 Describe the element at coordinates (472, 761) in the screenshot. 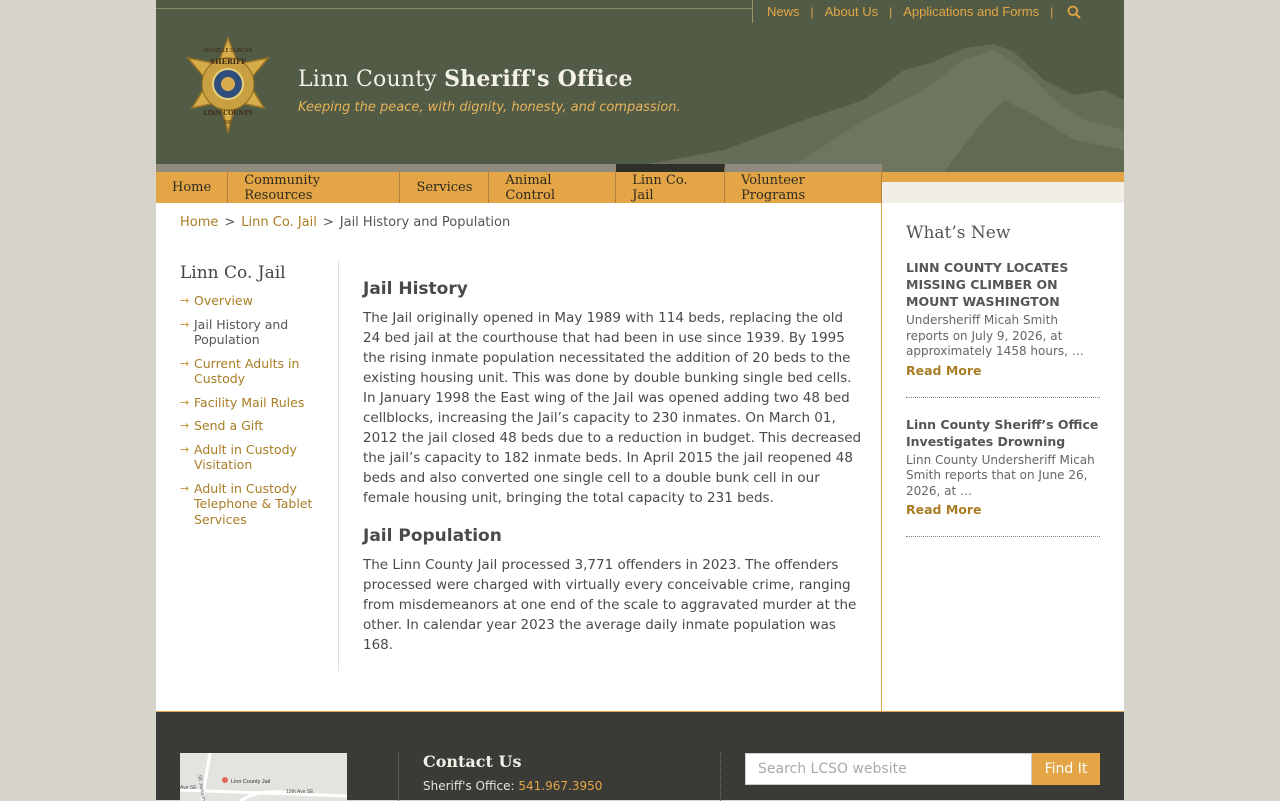

I see `contact-title: Contact Us` at that location.